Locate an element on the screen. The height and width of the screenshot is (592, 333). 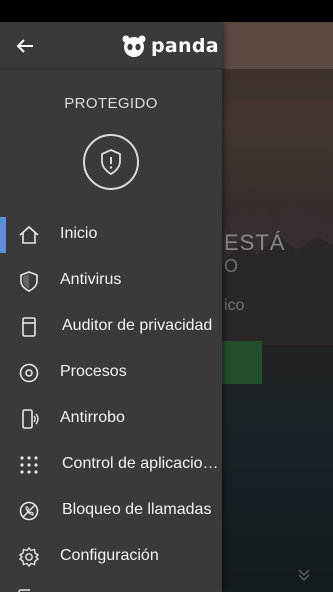
partial-icon is located at coordinates (25, 590).